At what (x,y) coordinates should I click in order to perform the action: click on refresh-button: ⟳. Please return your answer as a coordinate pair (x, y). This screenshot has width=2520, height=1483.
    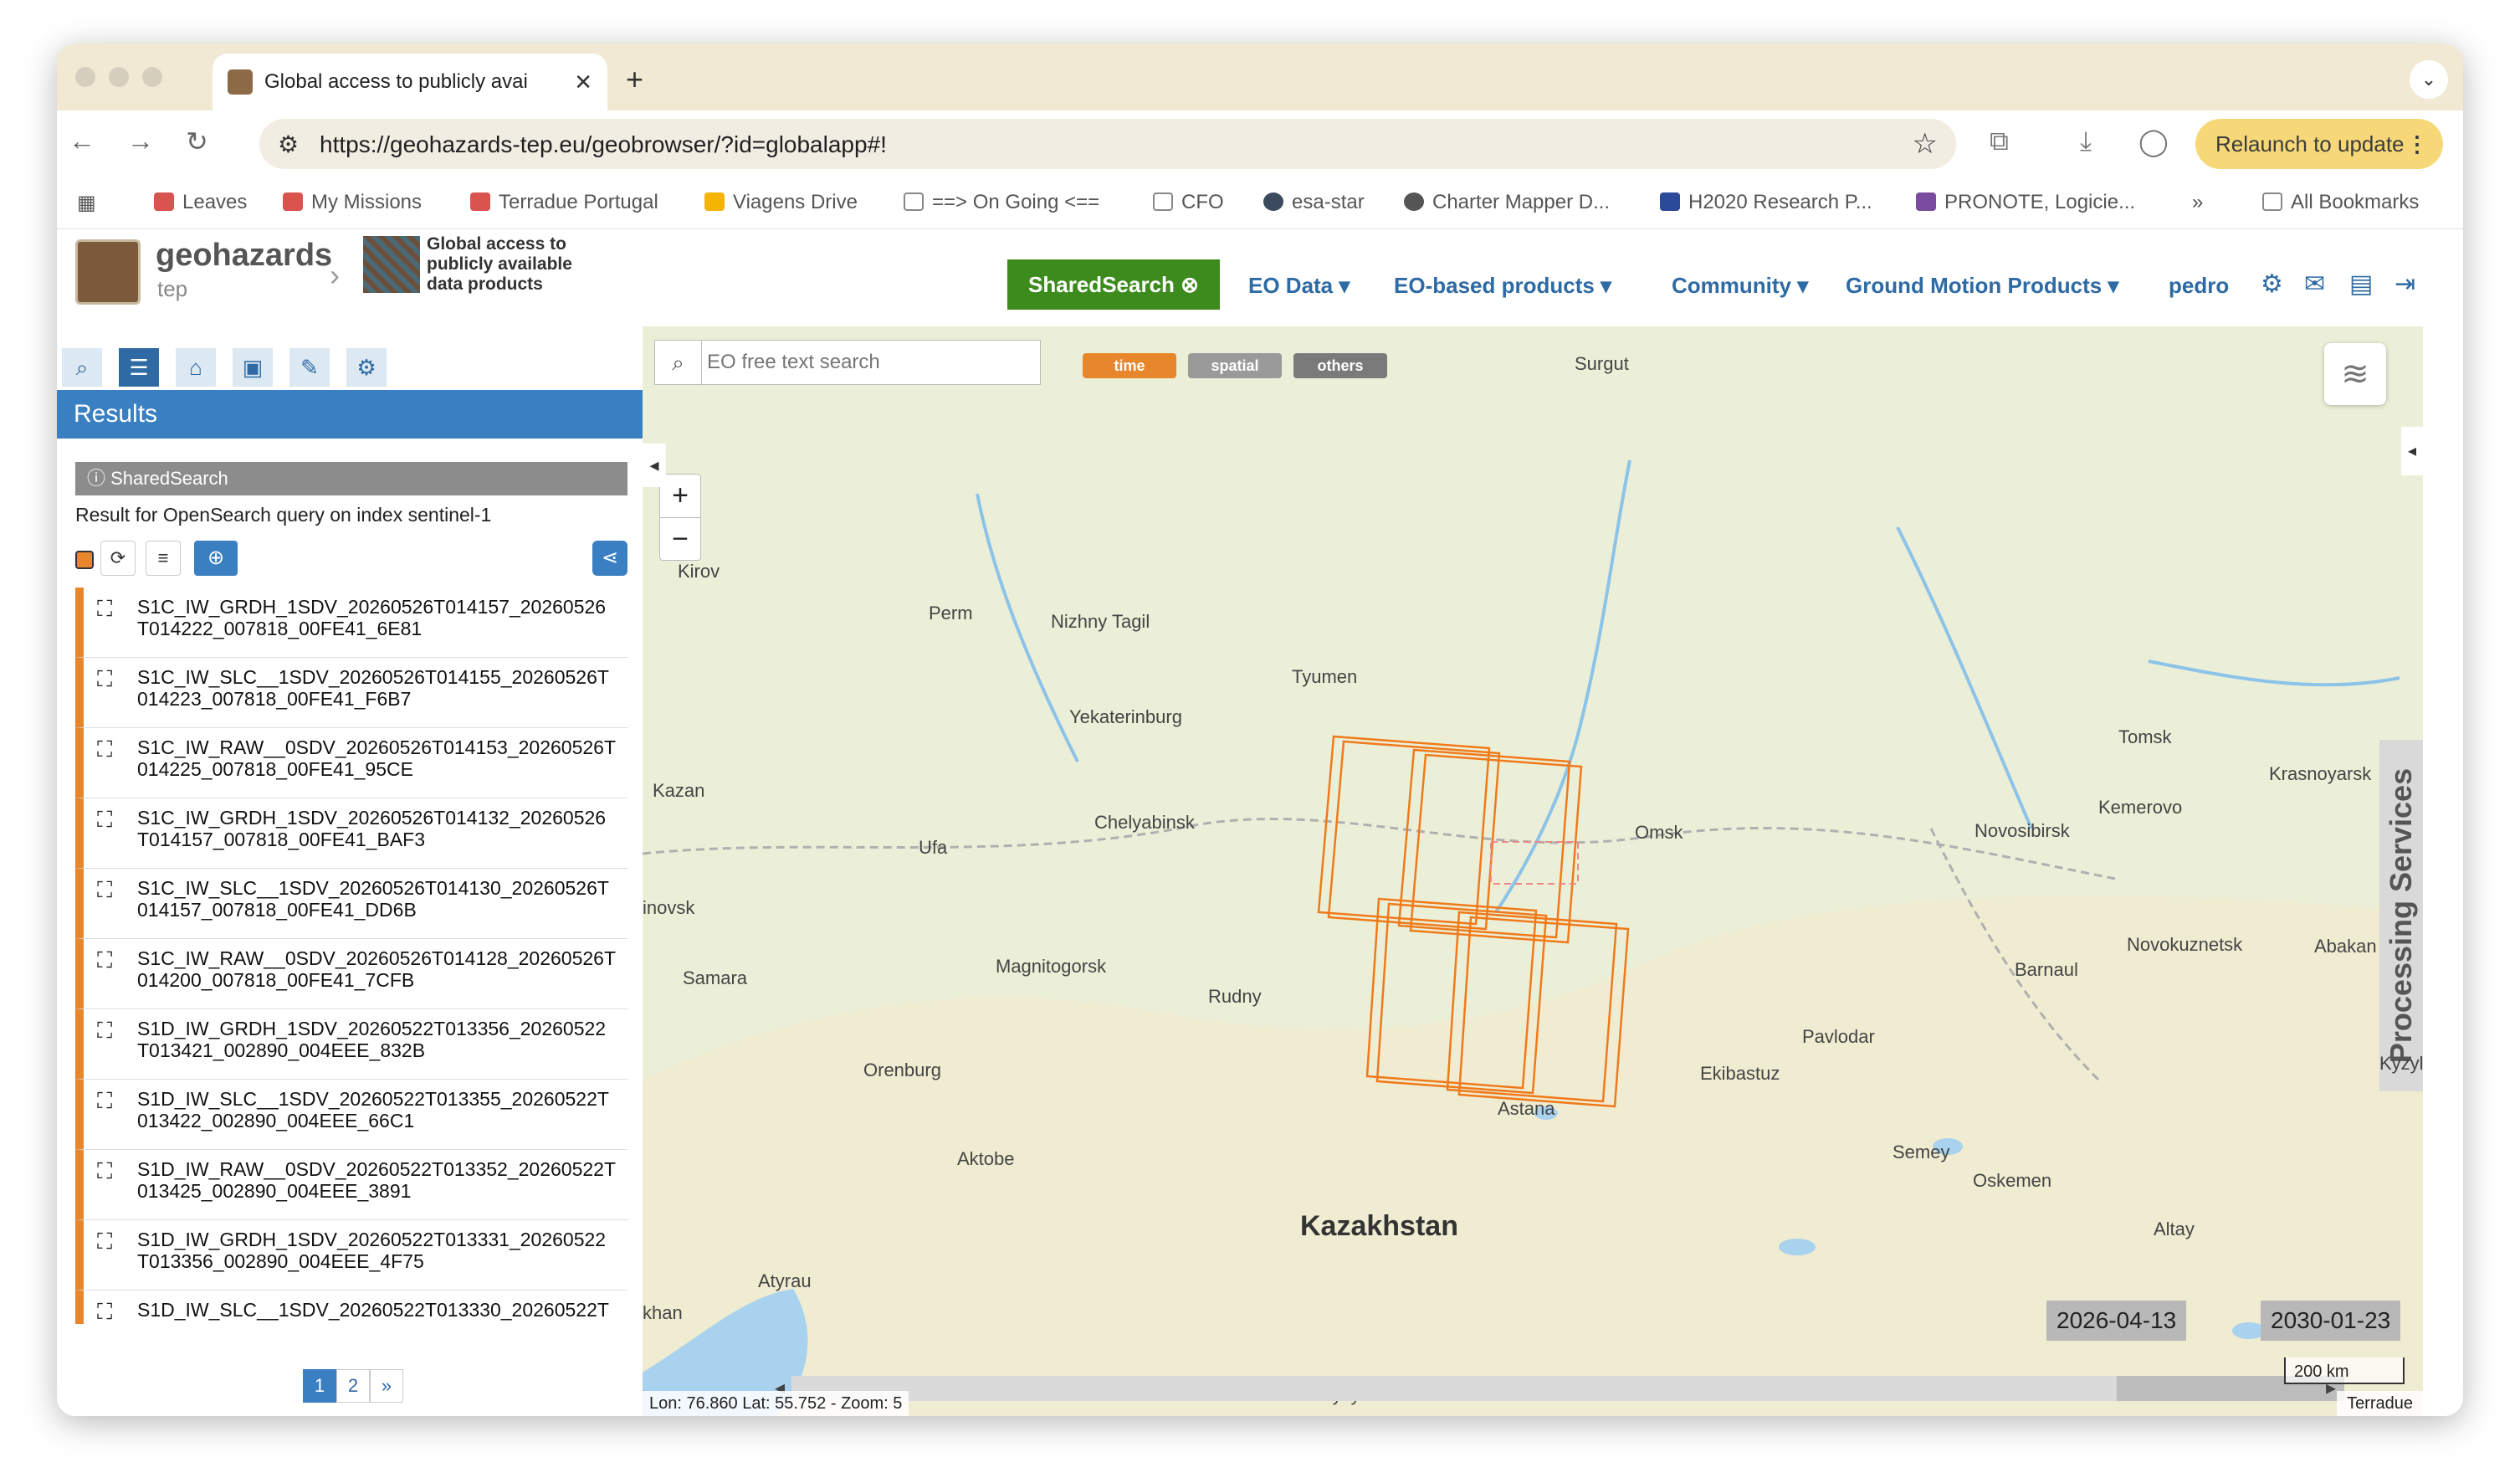
    Looking at the image, I should click on (118, 559).